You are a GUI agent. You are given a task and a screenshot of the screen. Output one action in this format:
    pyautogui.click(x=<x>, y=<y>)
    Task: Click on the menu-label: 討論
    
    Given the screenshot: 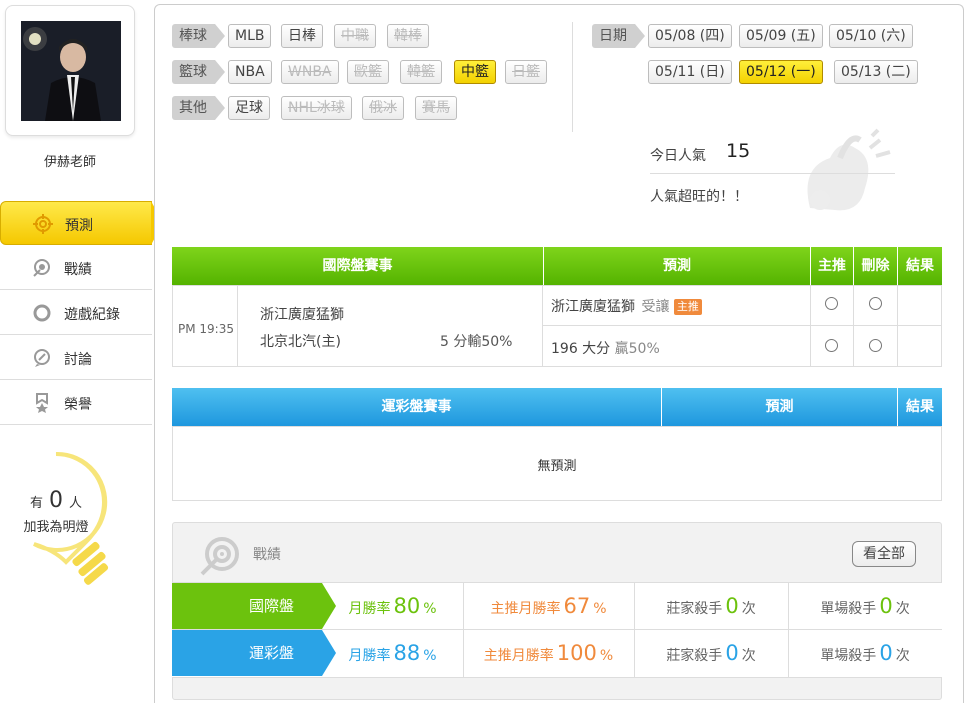 What is the action you would take?
    pyautogui.click(x=78, y=360)
    